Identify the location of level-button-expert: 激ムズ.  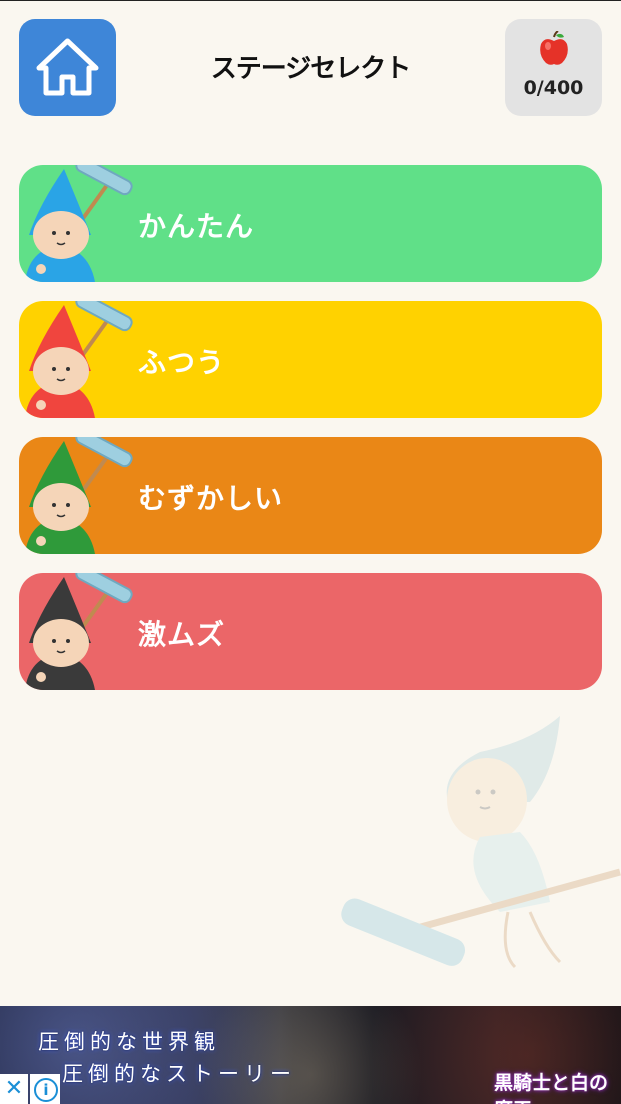
(310, 631).